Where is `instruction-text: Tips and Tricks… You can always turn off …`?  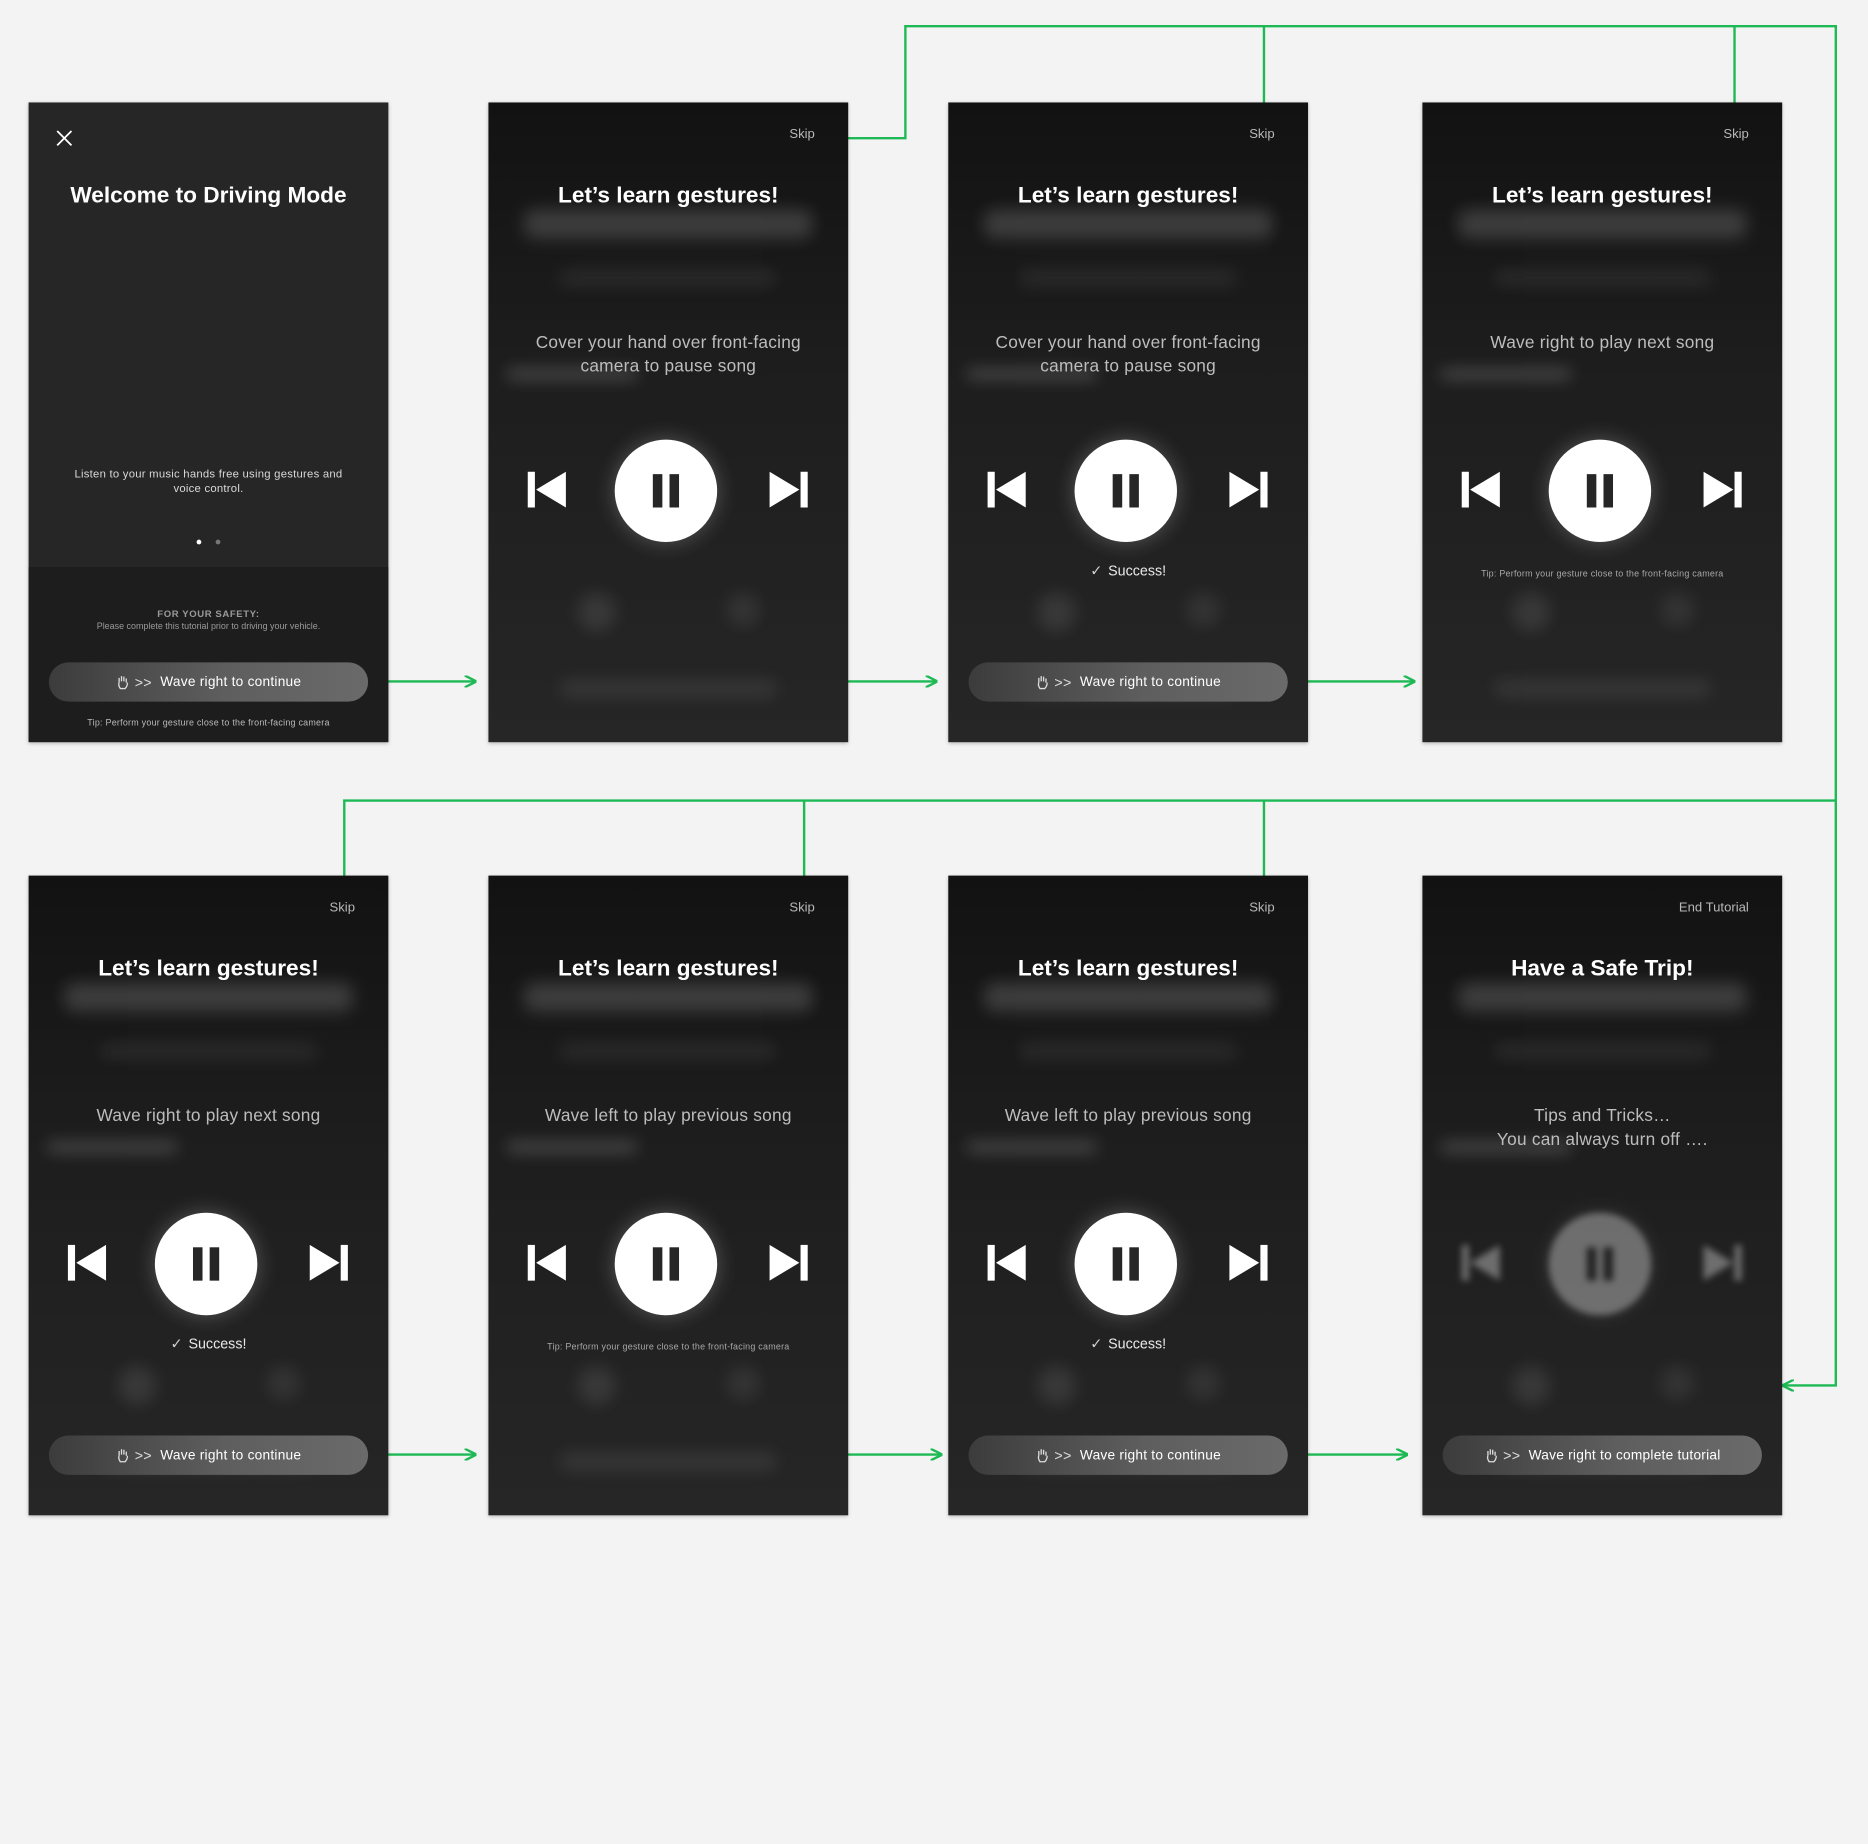
instruction-text: Tips and Tricks… You can always turn off … is located at coordinates (1602, 1128).